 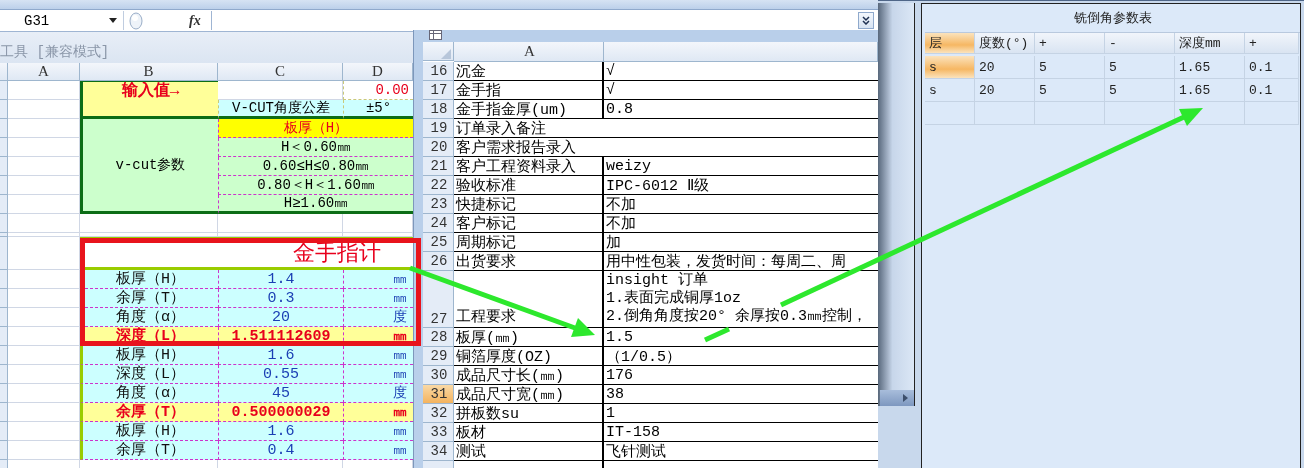 What do you see at coordinates (529, 242) in the screenshot?
I see `table-cell: 周期标记` at bounding box center [529, 242].